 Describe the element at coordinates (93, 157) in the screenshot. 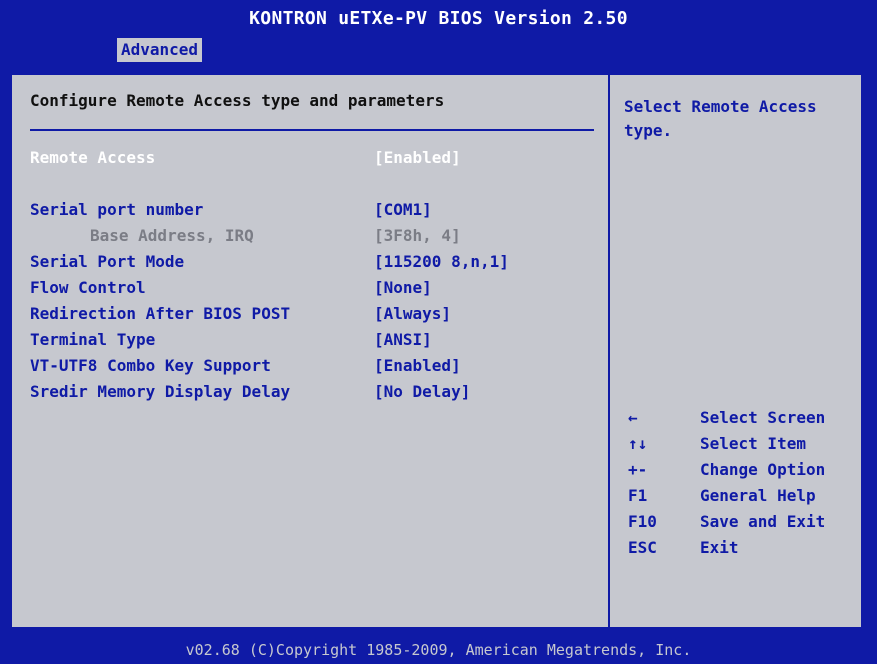

I see `setting-label: Remote Access` at that location.